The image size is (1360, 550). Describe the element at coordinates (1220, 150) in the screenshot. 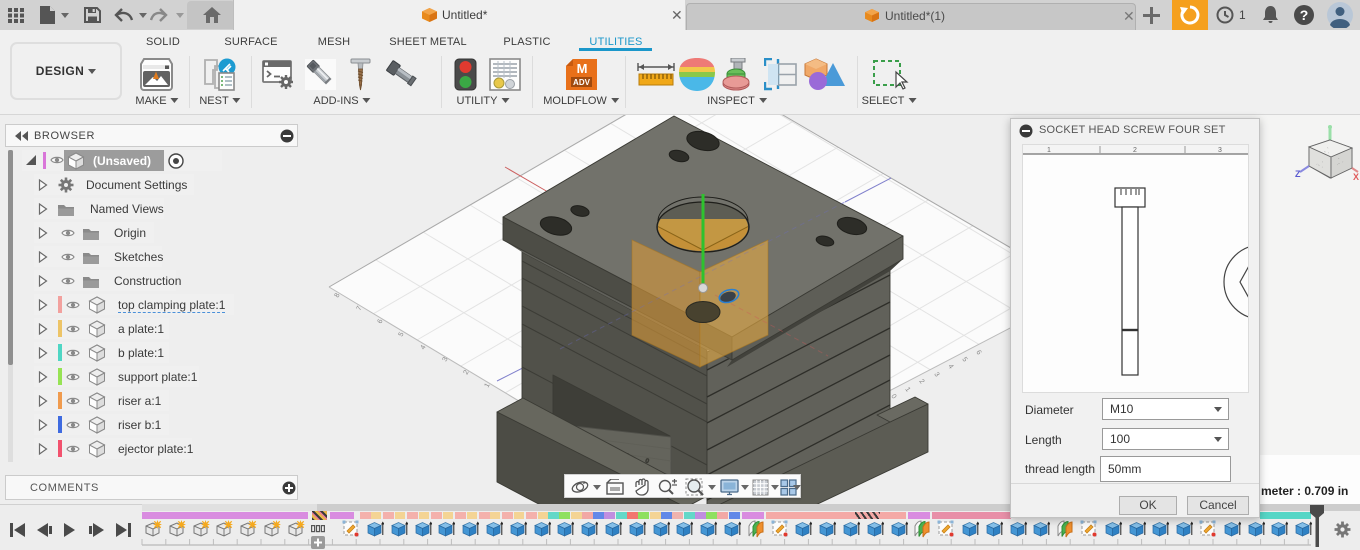

I see `svg-text: 3` at that location.